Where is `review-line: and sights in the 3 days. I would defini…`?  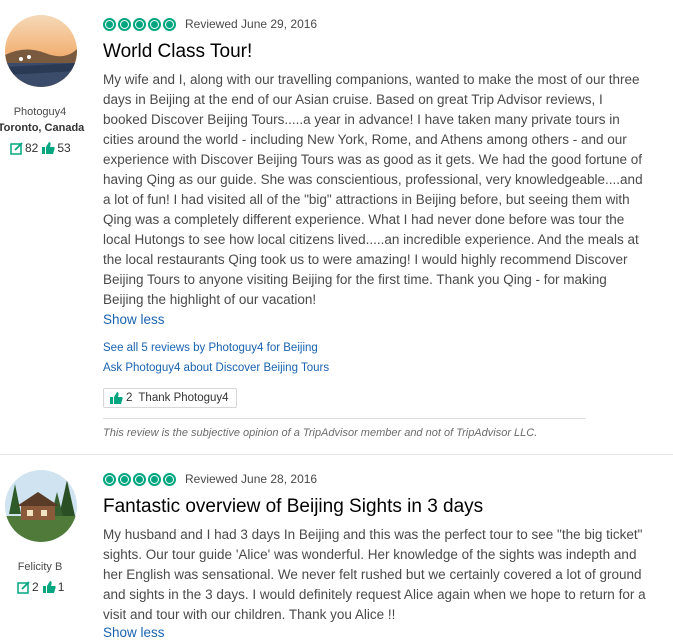 review-line: and sights in the 3 days. I would defini… is located at coordinates (374, 594).